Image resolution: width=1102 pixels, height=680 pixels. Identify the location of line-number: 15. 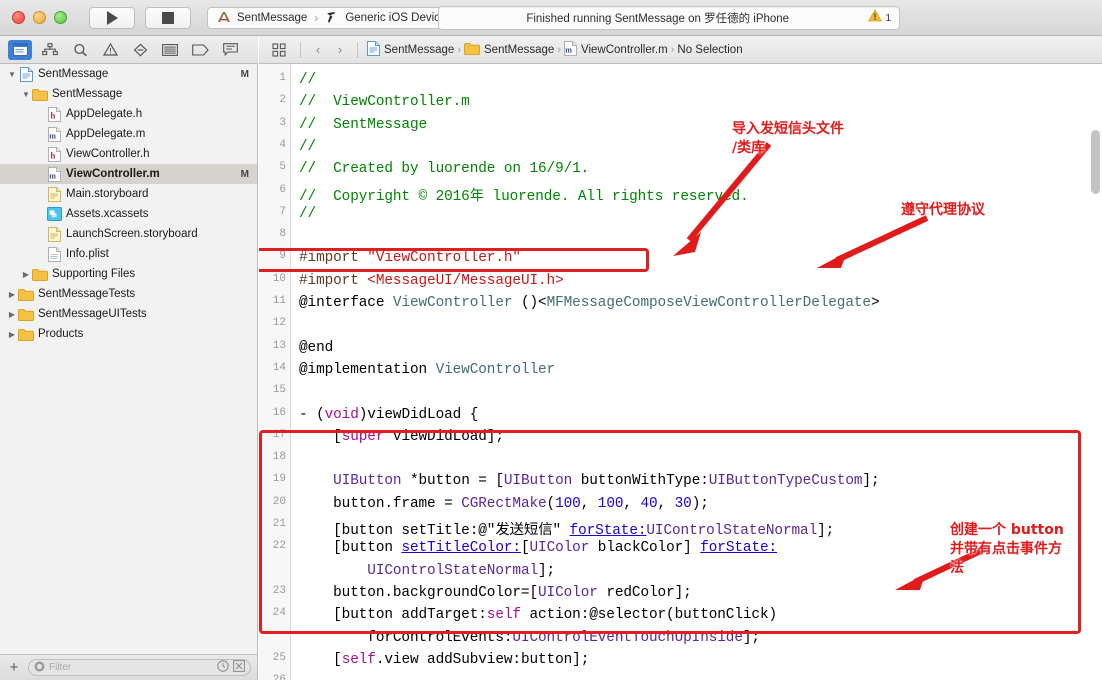
(279, 390).